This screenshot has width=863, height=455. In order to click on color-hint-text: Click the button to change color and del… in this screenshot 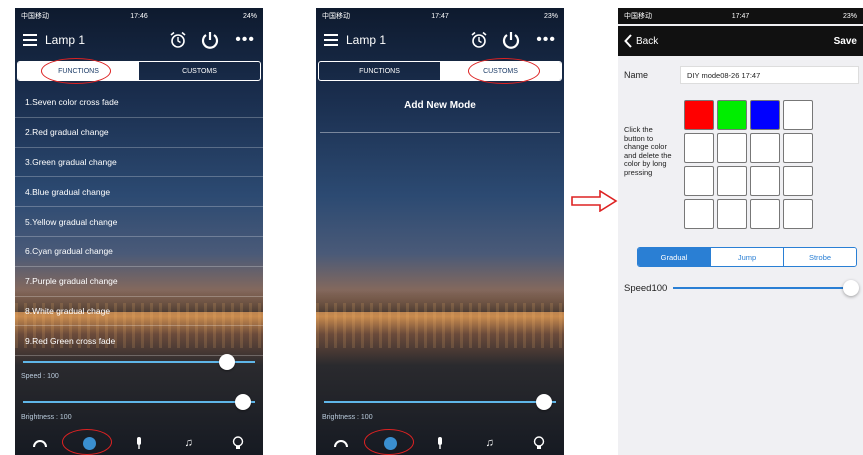, I will do `click(648, 151)`.